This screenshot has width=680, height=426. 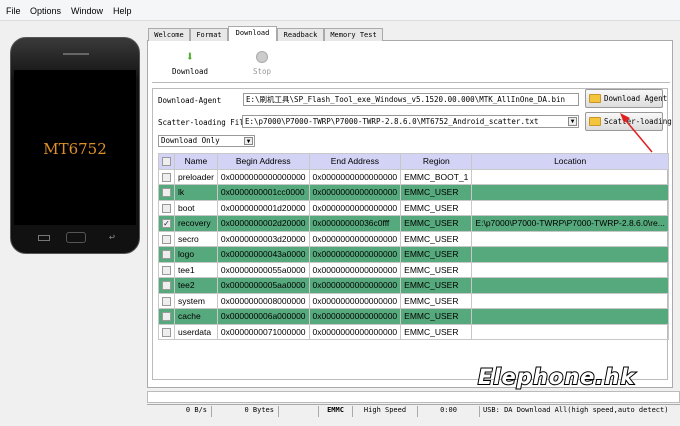 I want to click on back-key-icon: ↩, so click(x=112, y=237).